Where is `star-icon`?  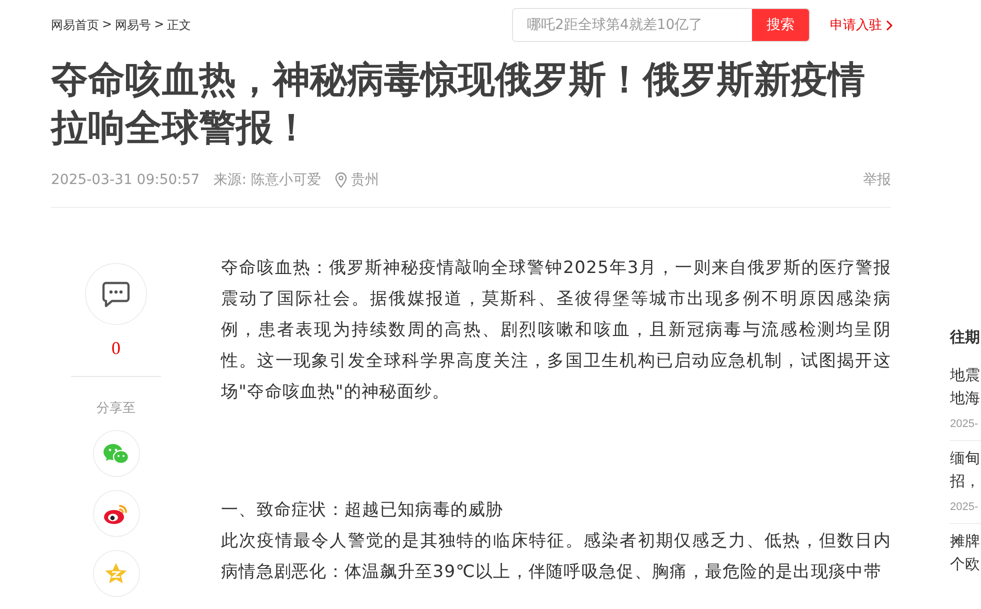
star-icon is located at coordinates (116, 573).